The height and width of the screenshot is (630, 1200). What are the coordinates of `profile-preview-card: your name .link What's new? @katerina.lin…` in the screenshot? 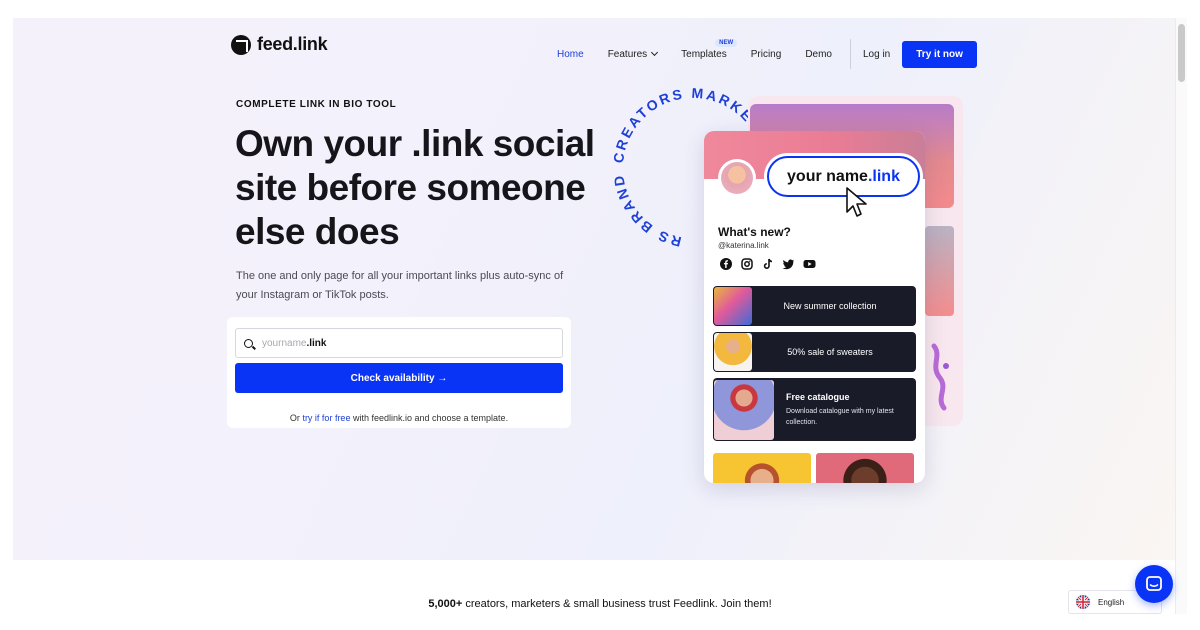 It's located at (814, 307).